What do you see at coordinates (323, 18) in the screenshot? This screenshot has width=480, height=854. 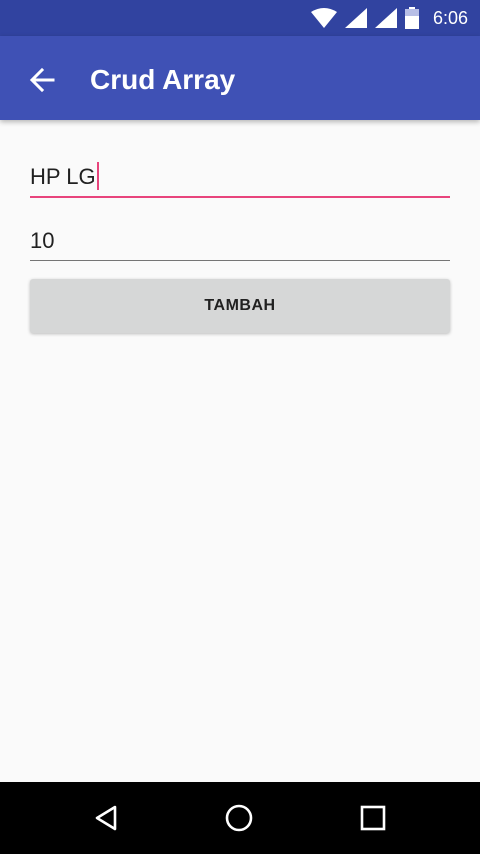 I see `wifi-icon` at bounding box center [323, 18].